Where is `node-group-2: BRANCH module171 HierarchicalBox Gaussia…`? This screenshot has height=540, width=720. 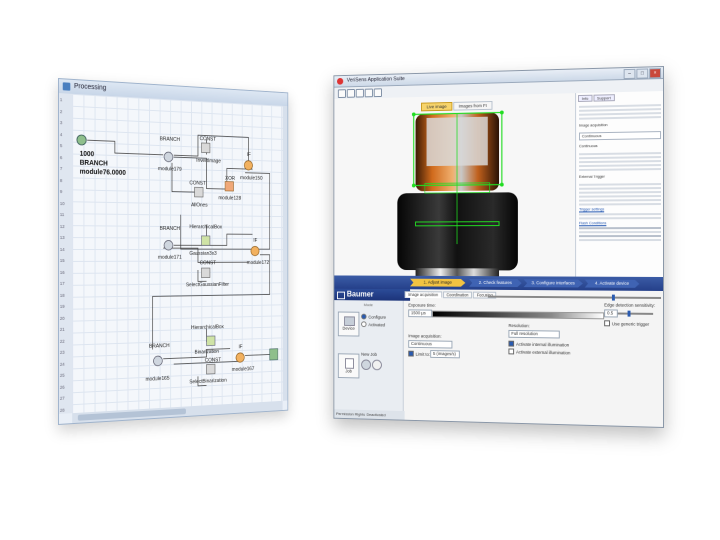
node-group-2: BRANCH module171 HierarchicalBox Gaussia… is located at coordinates (213, 256).